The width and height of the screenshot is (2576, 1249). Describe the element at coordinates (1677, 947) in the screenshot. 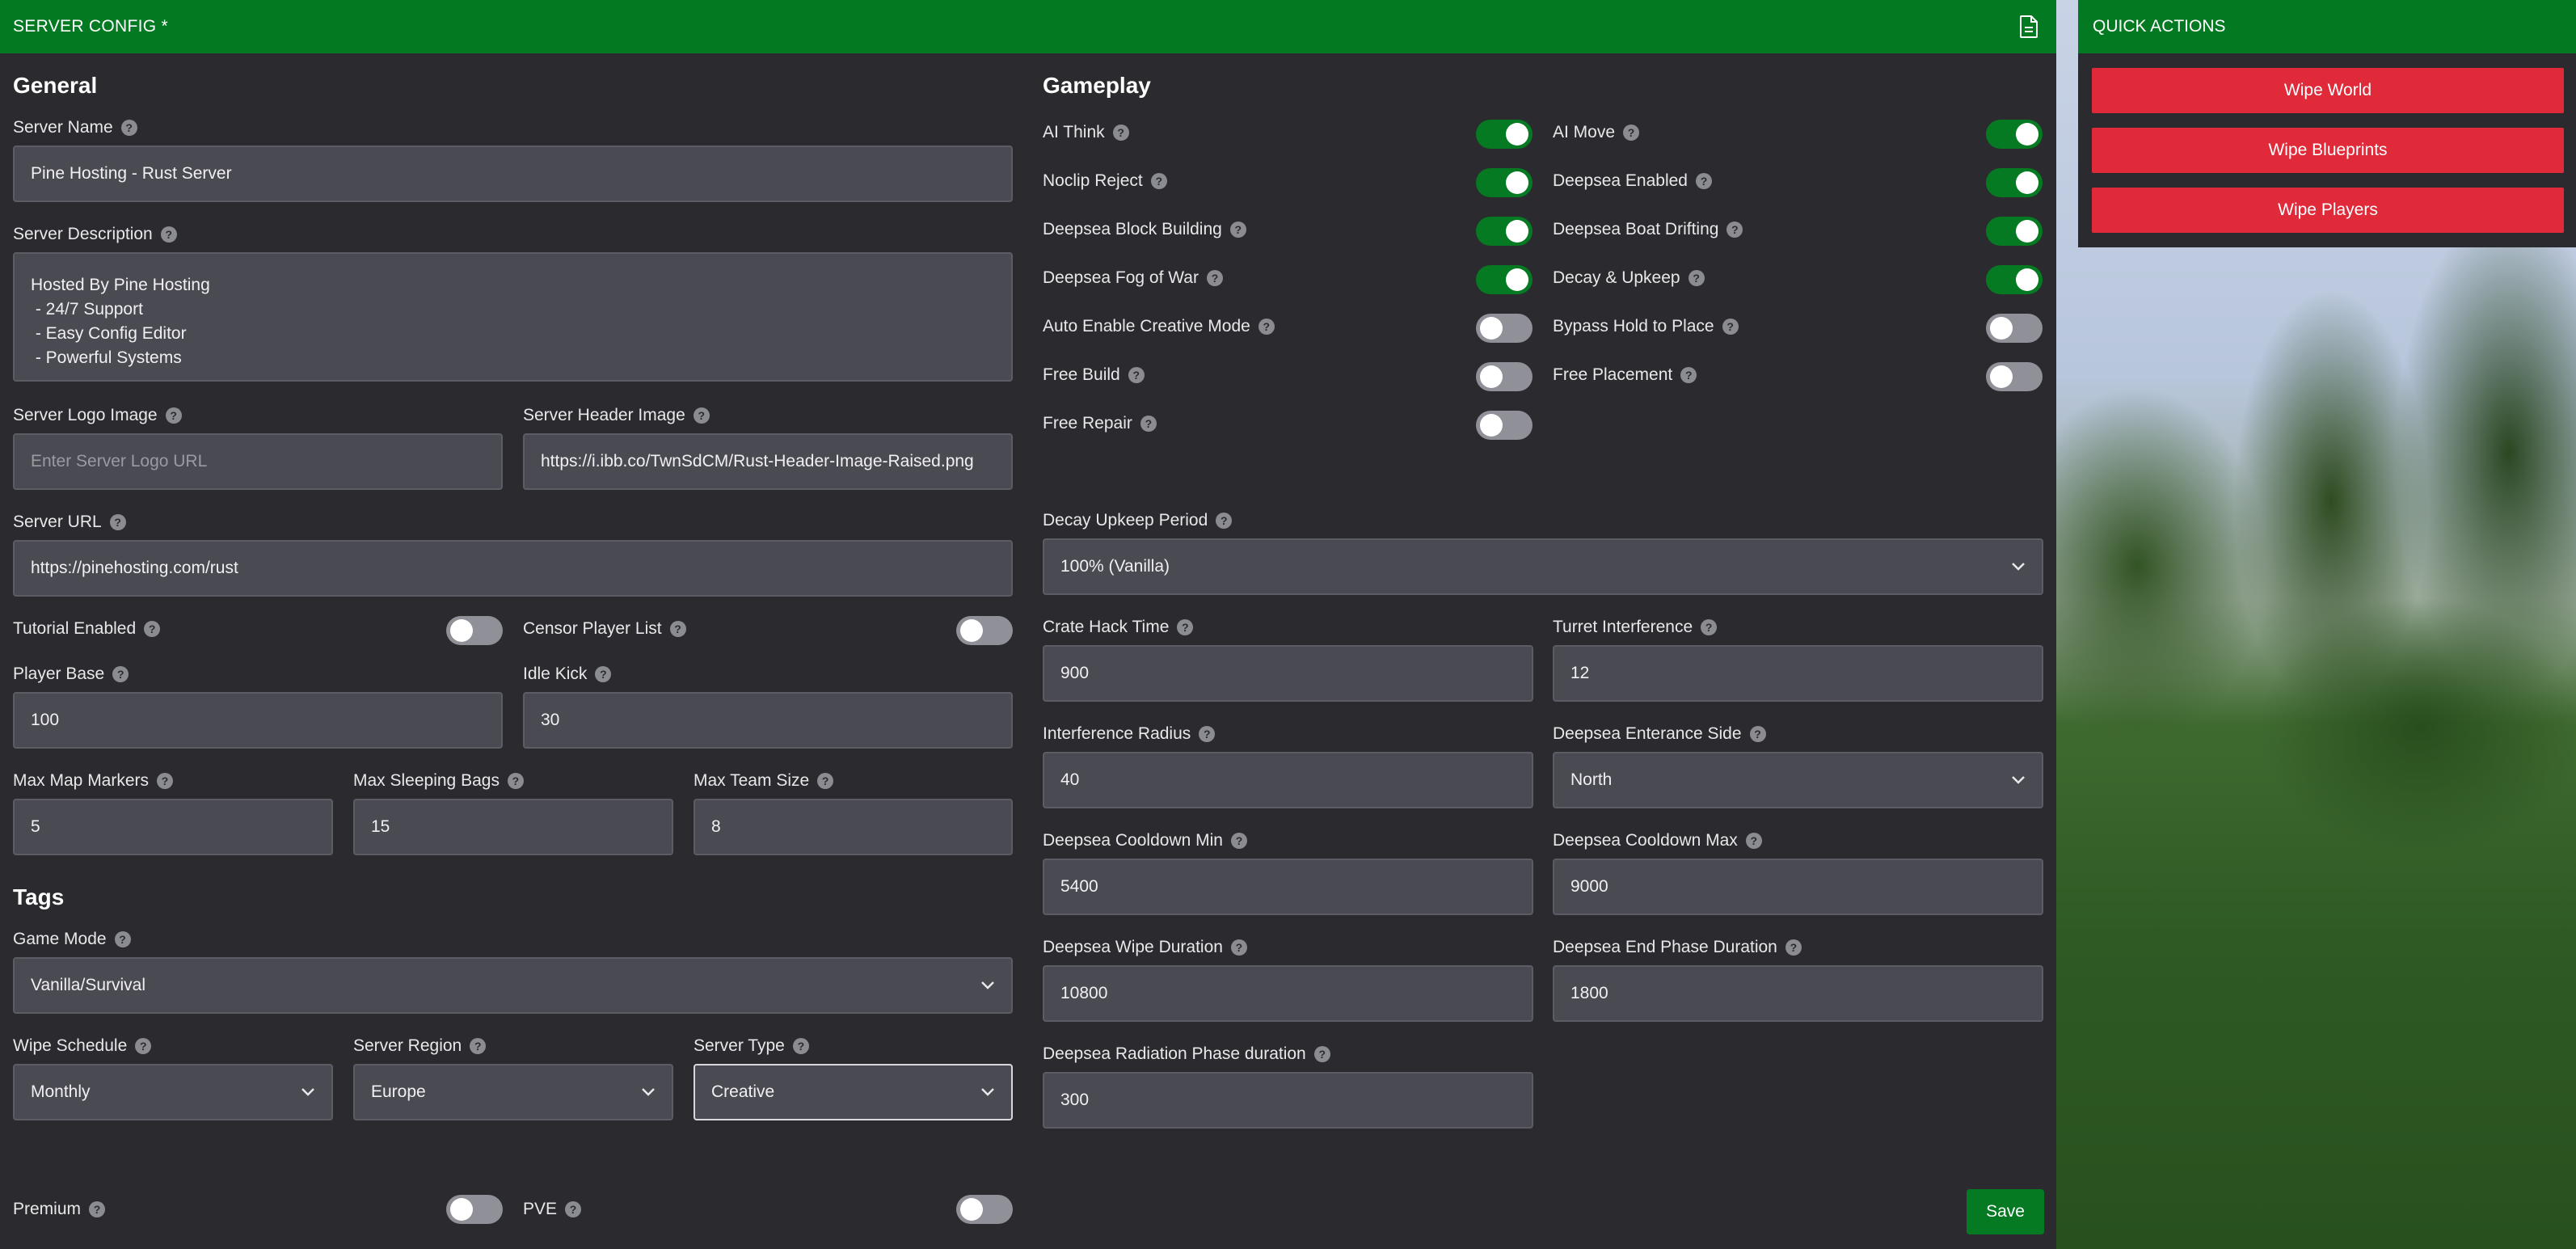

I see `deepsea-end-phase-duration-label: Deepsea End Phase Duration?` at that location.